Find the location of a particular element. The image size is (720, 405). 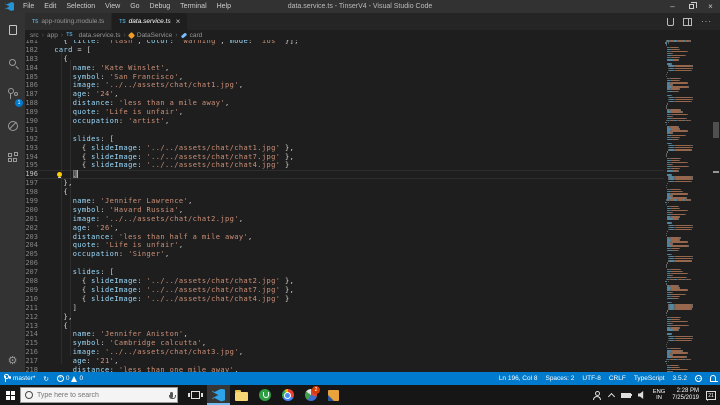

menu-go: Go is located at coordinates (134, 6).